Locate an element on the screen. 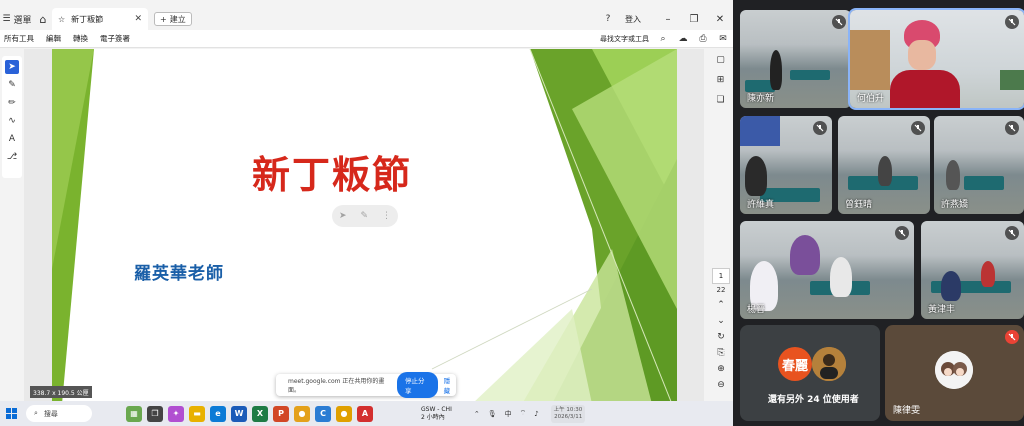 The width and height of the screenshot is (1024, 426). minimize-icon: – is located at coordinates (668, 19).